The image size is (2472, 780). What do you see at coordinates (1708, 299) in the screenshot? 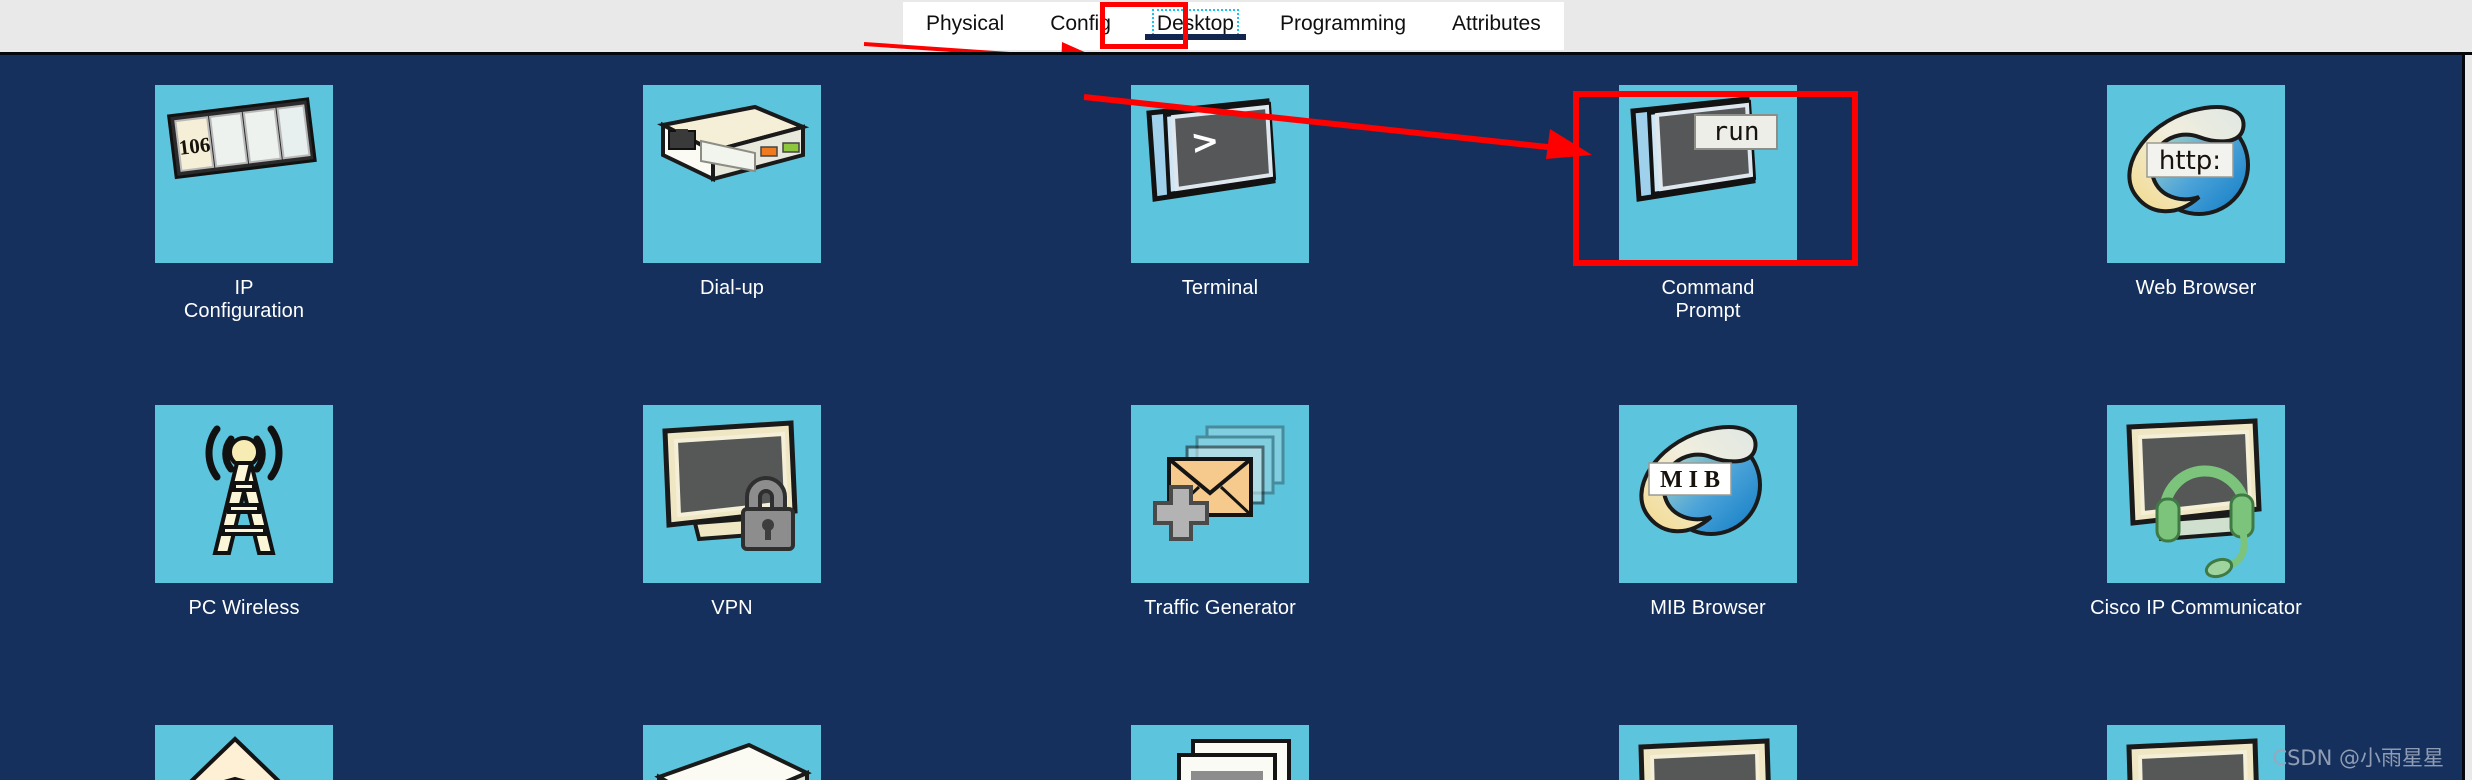
I see `desktop-item-label: Command Prompt` at bounding box center [1708, 299].